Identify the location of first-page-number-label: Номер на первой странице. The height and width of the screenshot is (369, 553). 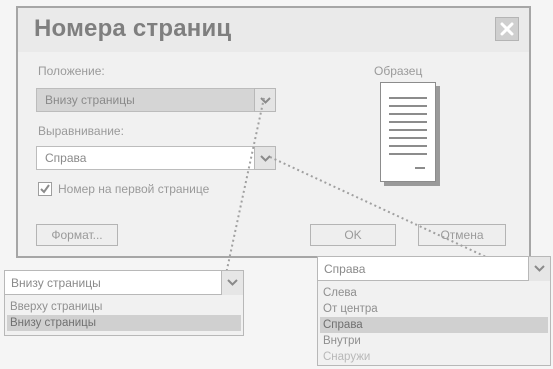
(134, 189).